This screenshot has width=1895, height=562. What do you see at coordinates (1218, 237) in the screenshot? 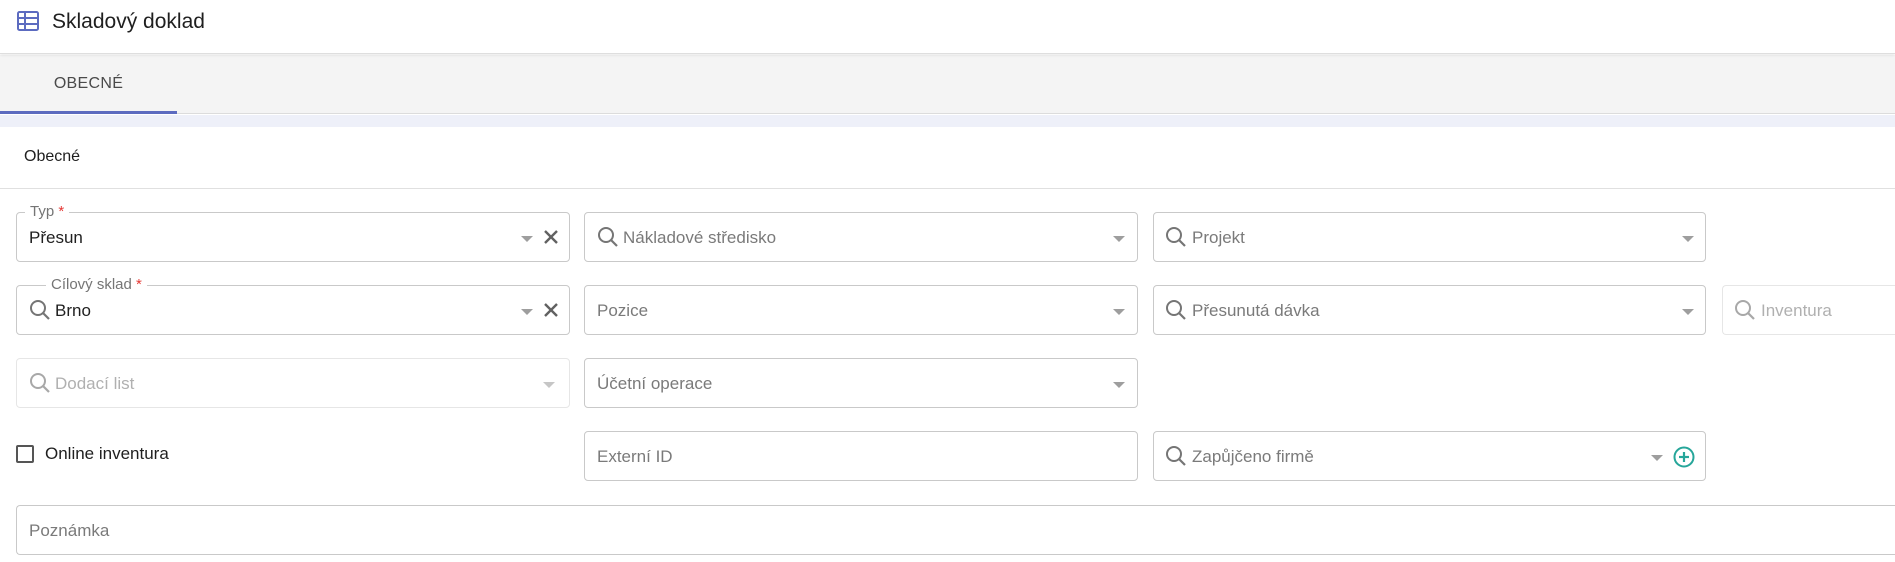
I see `projekt-placeholder: Projekt` at bounding box center [1218, 237].